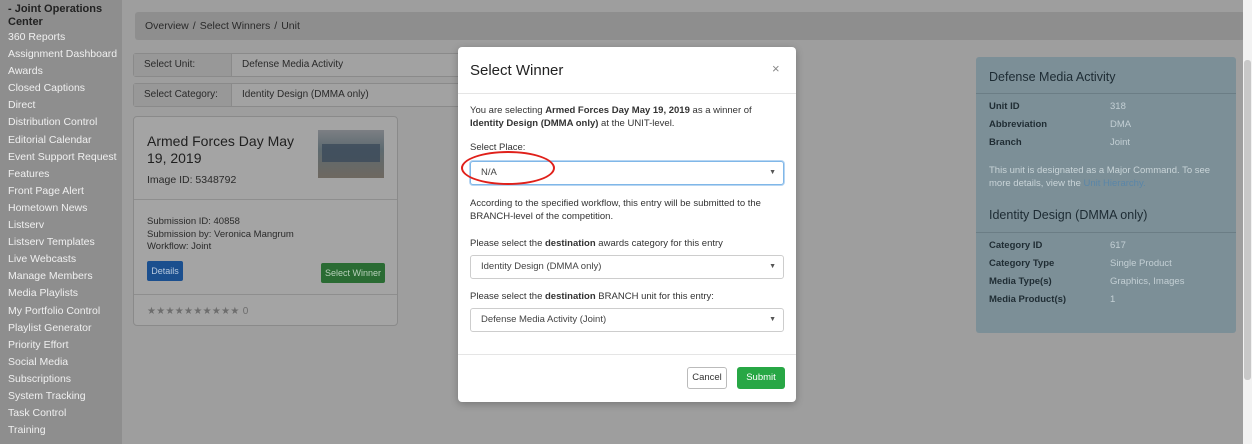  I want to click on info-value: 318, so click(1118, 106).